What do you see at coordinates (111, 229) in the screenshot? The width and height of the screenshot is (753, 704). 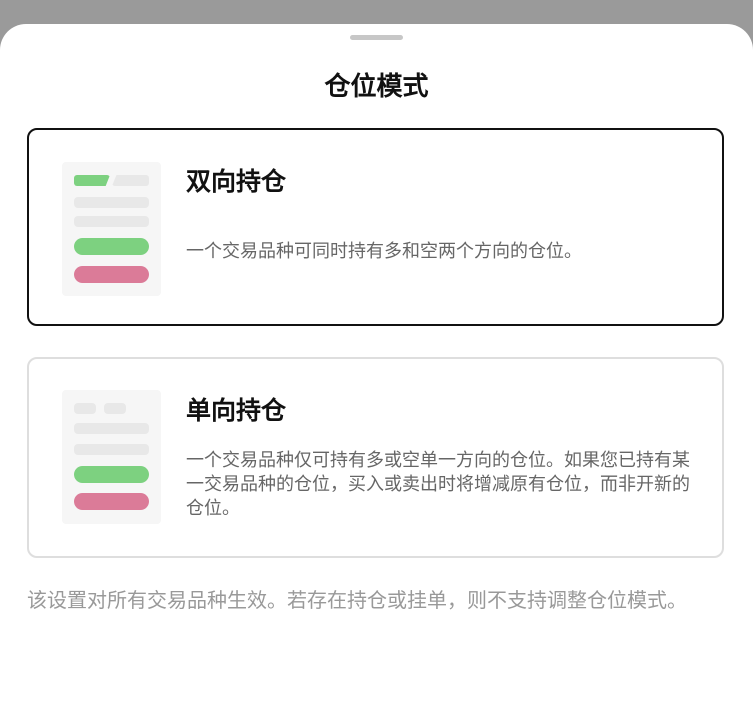 I see `hedge-mode-illustration` at bounding box center [111, 229].